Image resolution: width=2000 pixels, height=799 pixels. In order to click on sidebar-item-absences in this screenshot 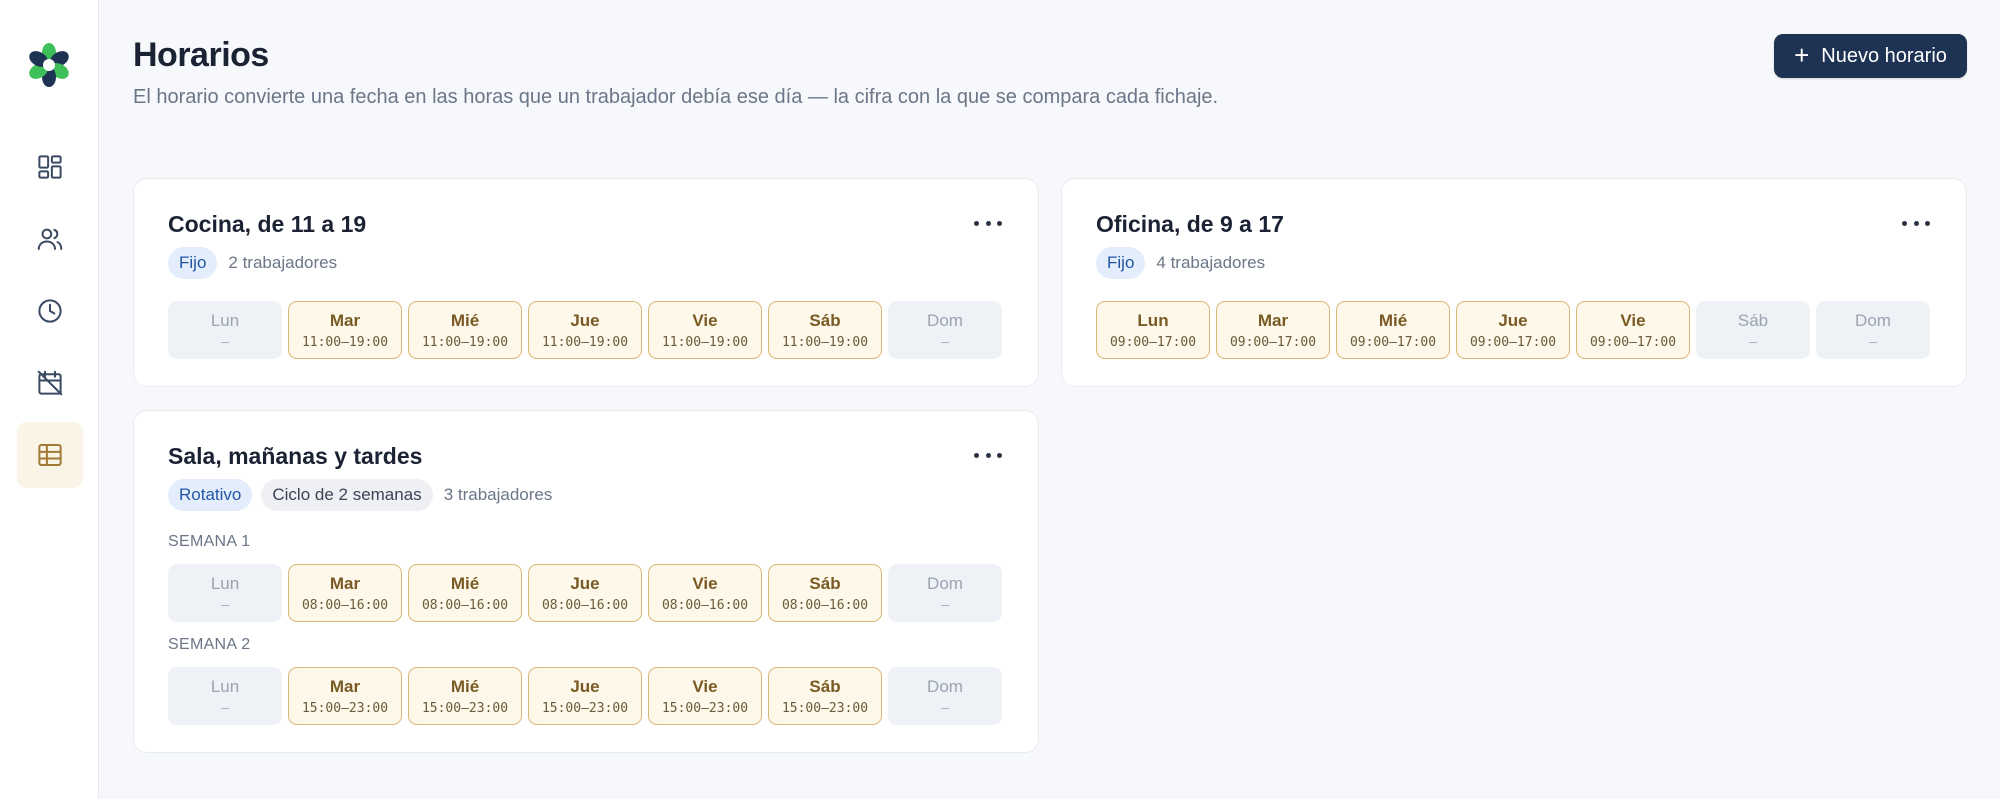, I will do `click(50, 383)`.